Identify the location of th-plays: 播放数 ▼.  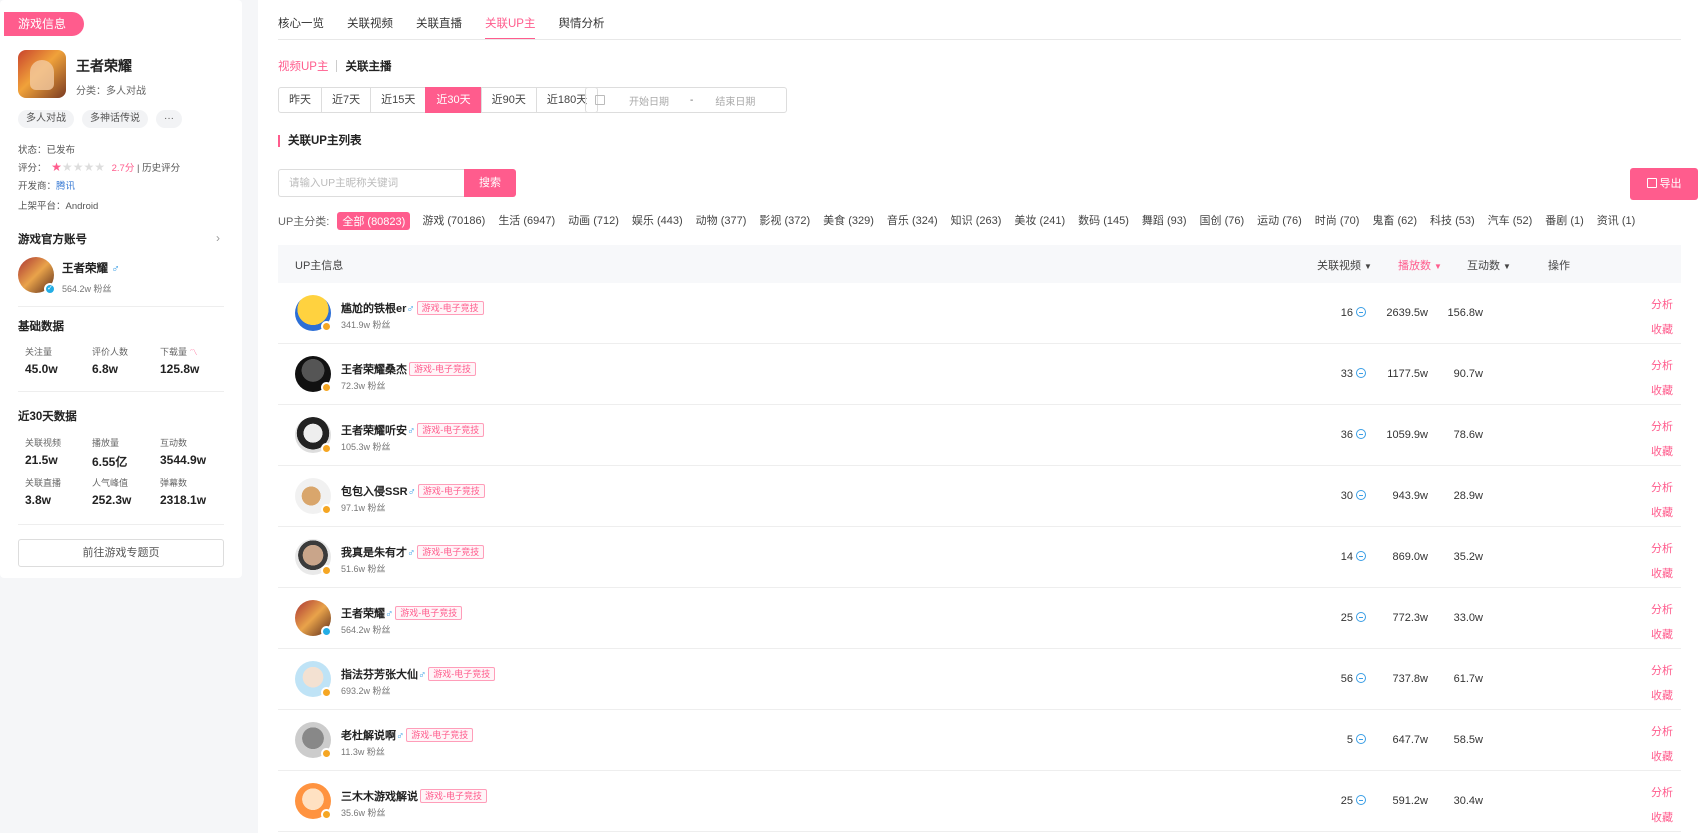
(1420, 265).